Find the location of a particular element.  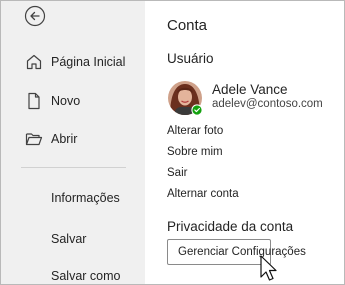

mouse-pointer-icon is located at coordinates (270, 269).